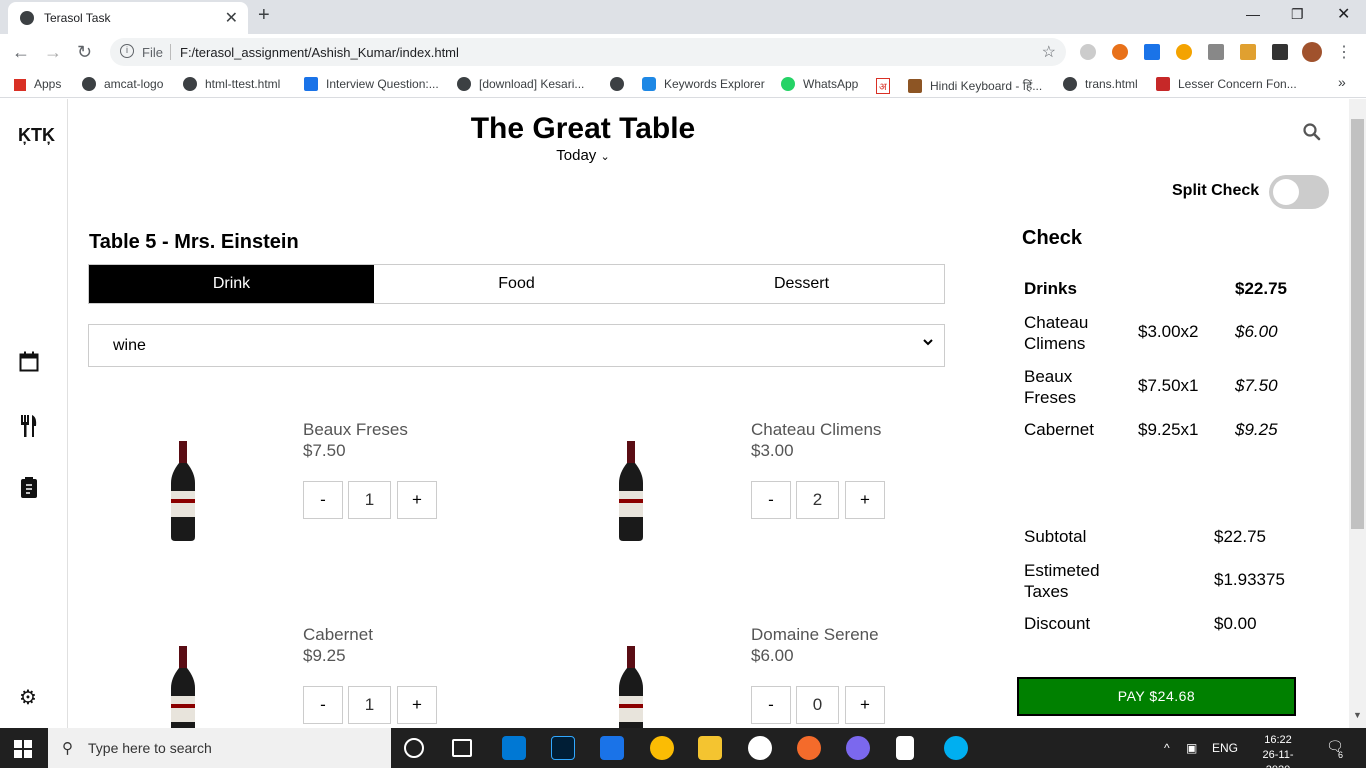 This screenshot has height=778, width=1366. Describe the element at coordinates (815, 634) in the screenshot. I see `product-name: Domaine Serene` at that location.